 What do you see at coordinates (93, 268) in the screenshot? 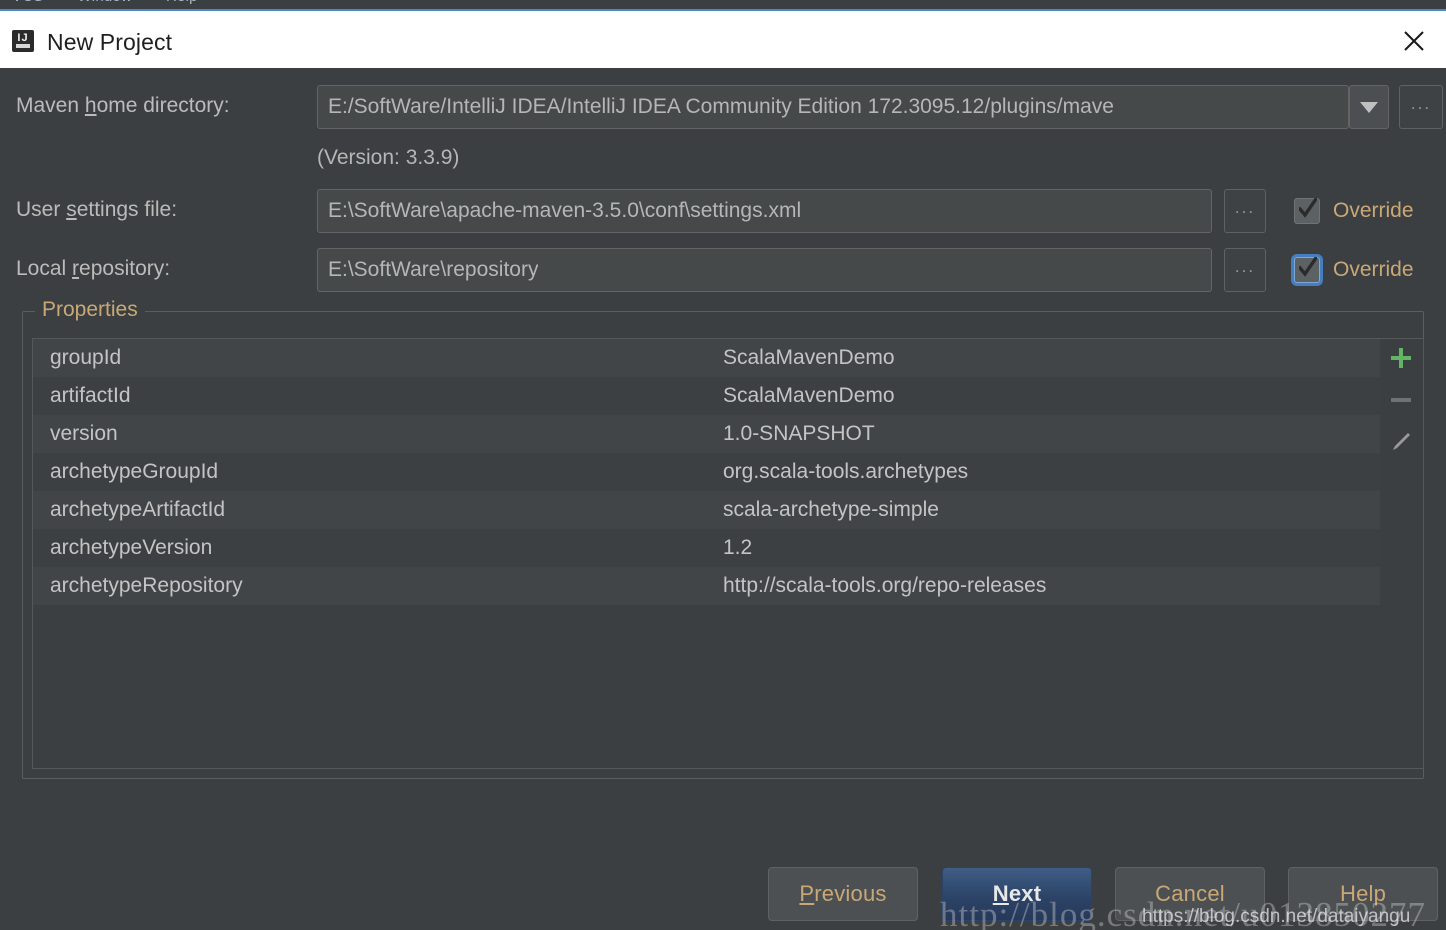
I see `local-repository-label: Local repository:` at bounding box center [93, 268].